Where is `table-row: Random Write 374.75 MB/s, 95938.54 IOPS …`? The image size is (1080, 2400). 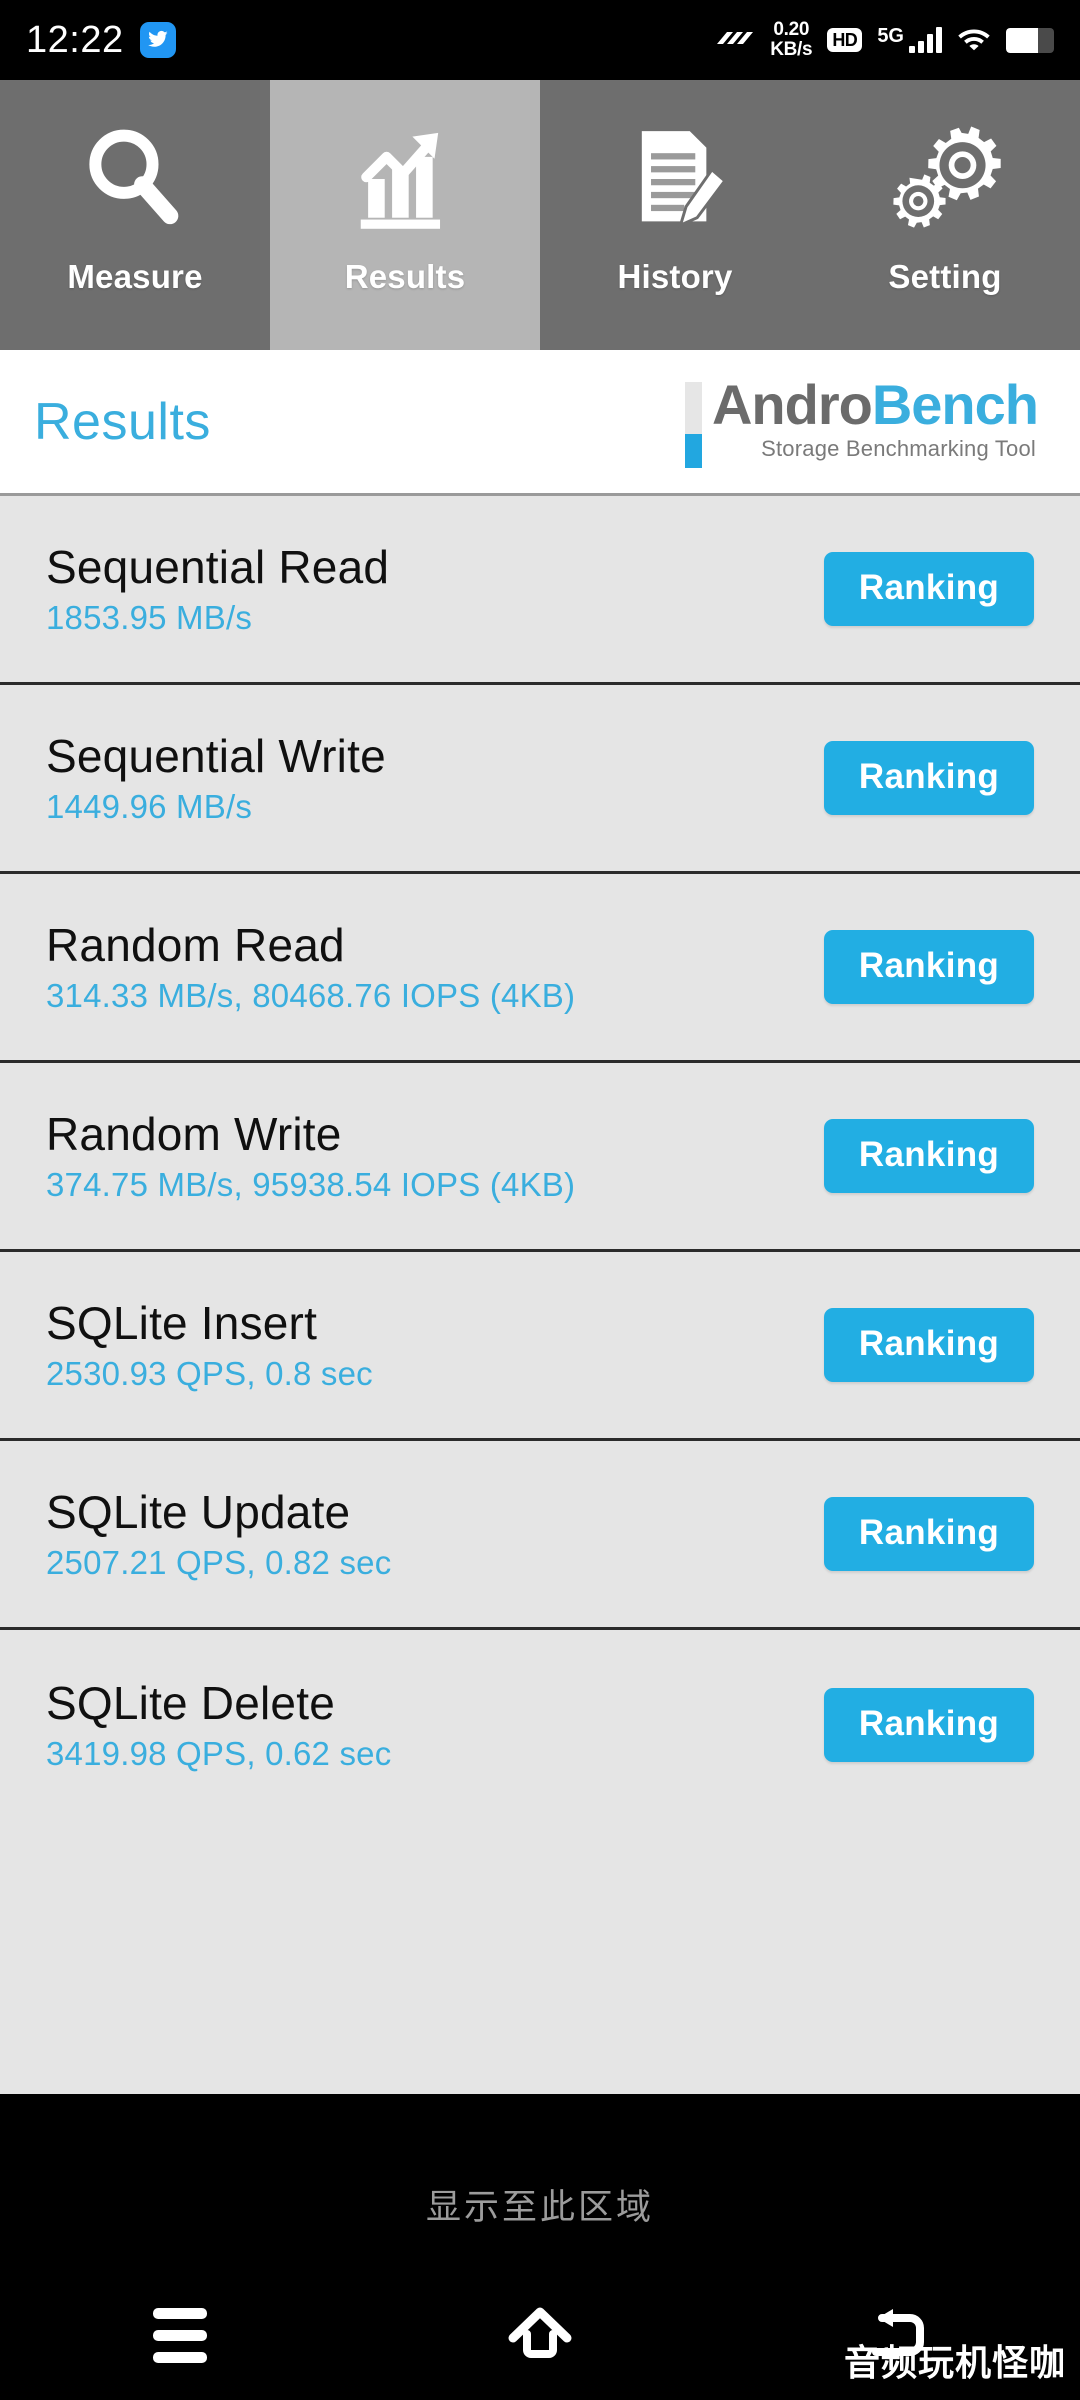
table-row: Random Write 374.75 MB/s, 95938.54 IOPS … is located at coordinates (540, 1157).